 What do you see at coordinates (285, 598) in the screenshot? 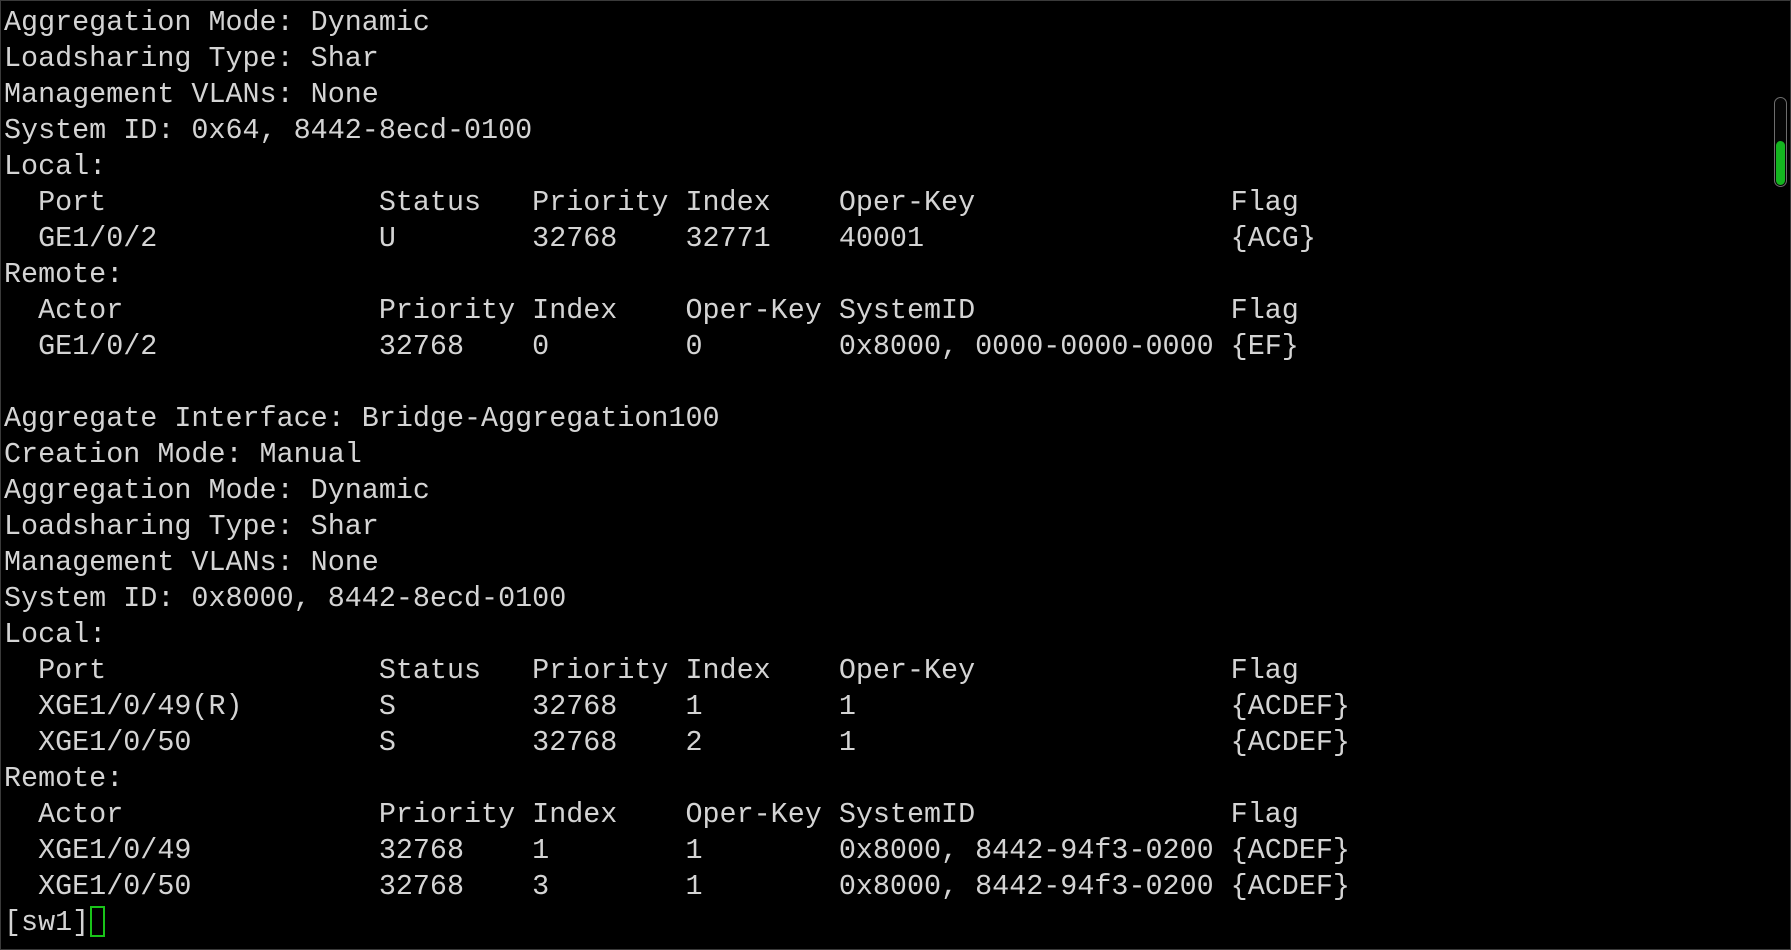
I see `output-line: System ID: 0x8000, 8442-8ecd-0100` at bounding box center [285, 598].